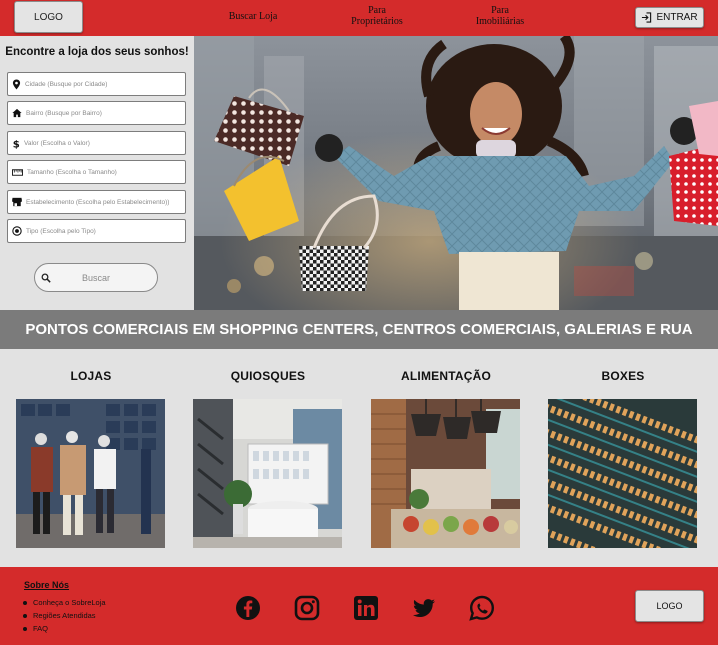 The height and width of the screenshot is (645, 718). Describe the element at coordinates (268, 376) in the screenshot. I see `category-title-quiosques: QUIOSQUES` at that location.